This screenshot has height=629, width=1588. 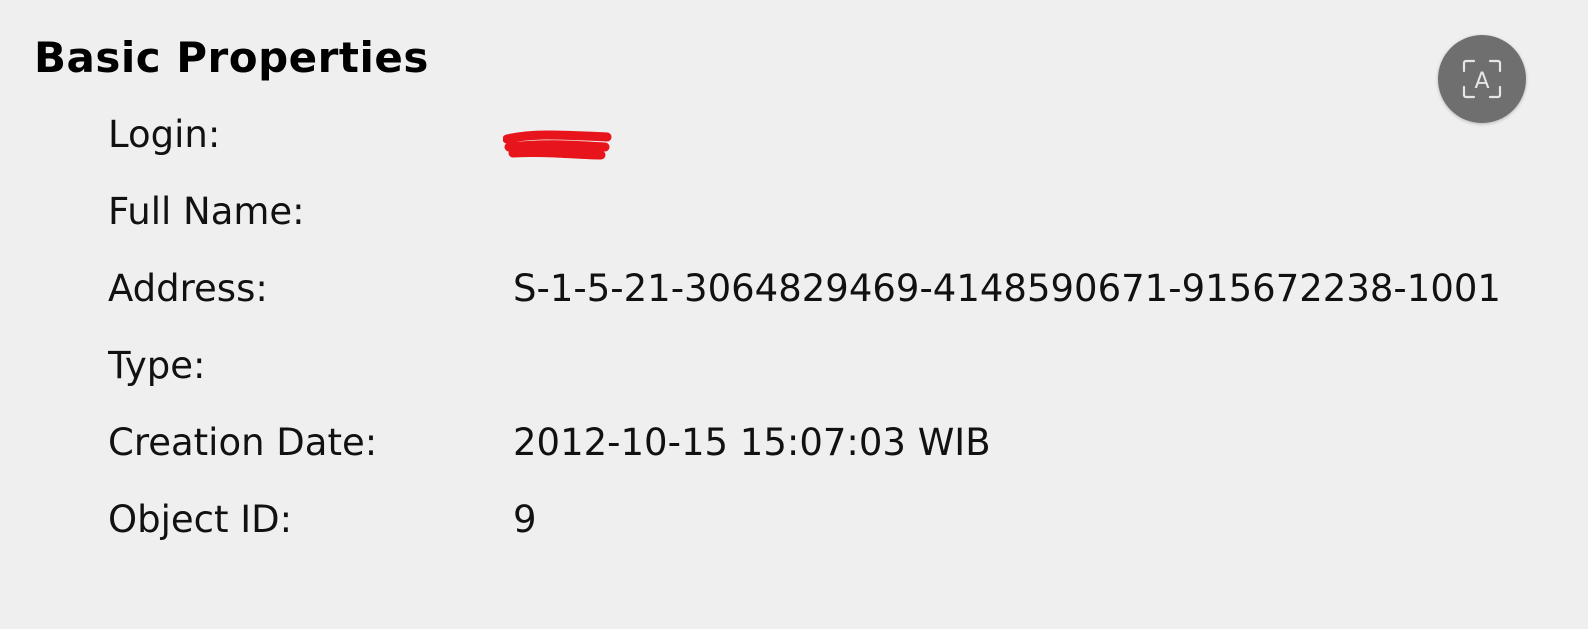 What do you see at coordinates (206, 211) in the screenshot?
I see `full-name-label: Full Name:` at bounding box center [206, 211].